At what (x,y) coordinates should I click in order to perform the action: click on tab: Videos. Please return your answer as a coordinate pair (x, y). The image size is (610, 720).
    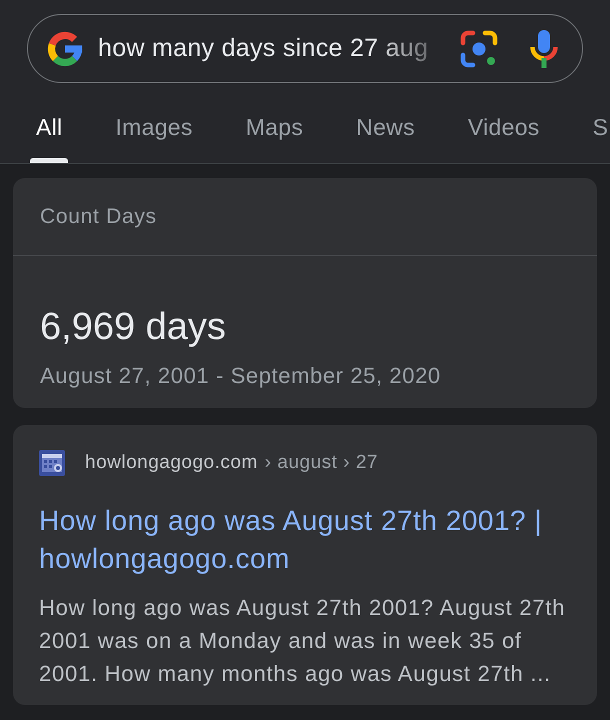
    Looking at the image, I should click on (504, 131).